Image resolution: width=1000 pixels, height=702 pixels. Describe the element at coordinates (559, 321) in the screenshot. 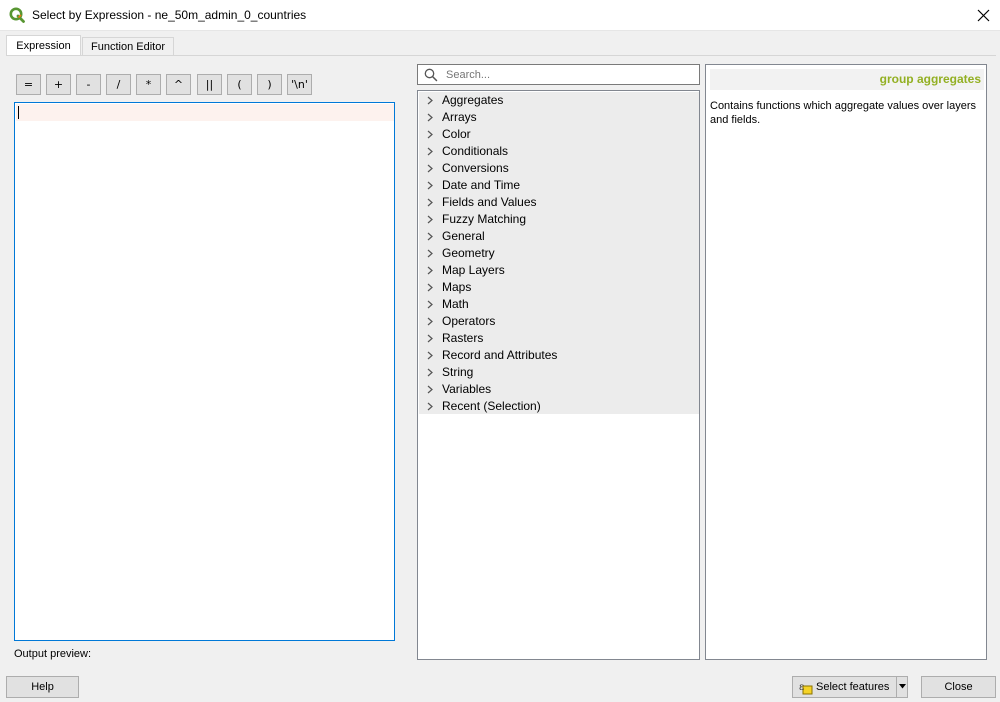

I see `tree-group-item: Operators` at that location.